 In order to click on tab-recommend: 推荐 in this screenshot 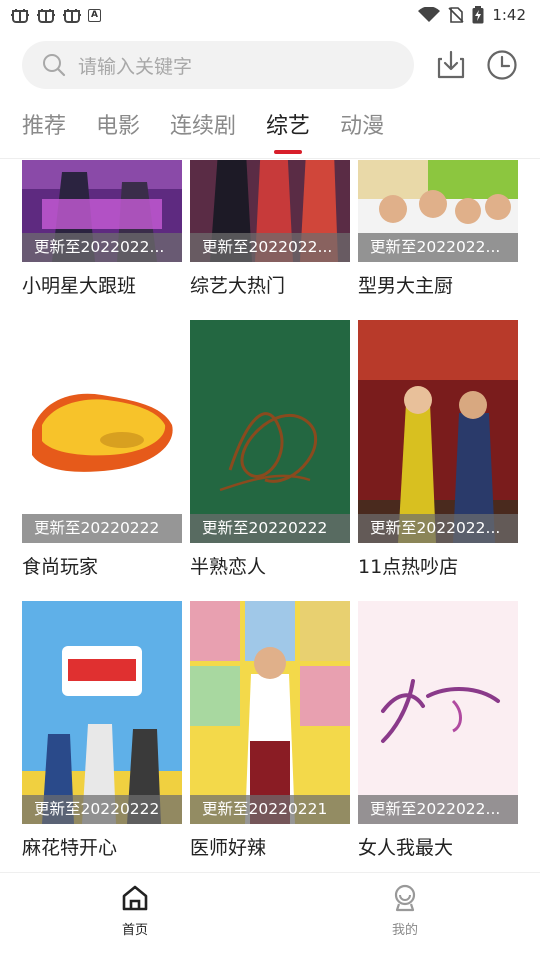, I will do `click(44, 128)`.